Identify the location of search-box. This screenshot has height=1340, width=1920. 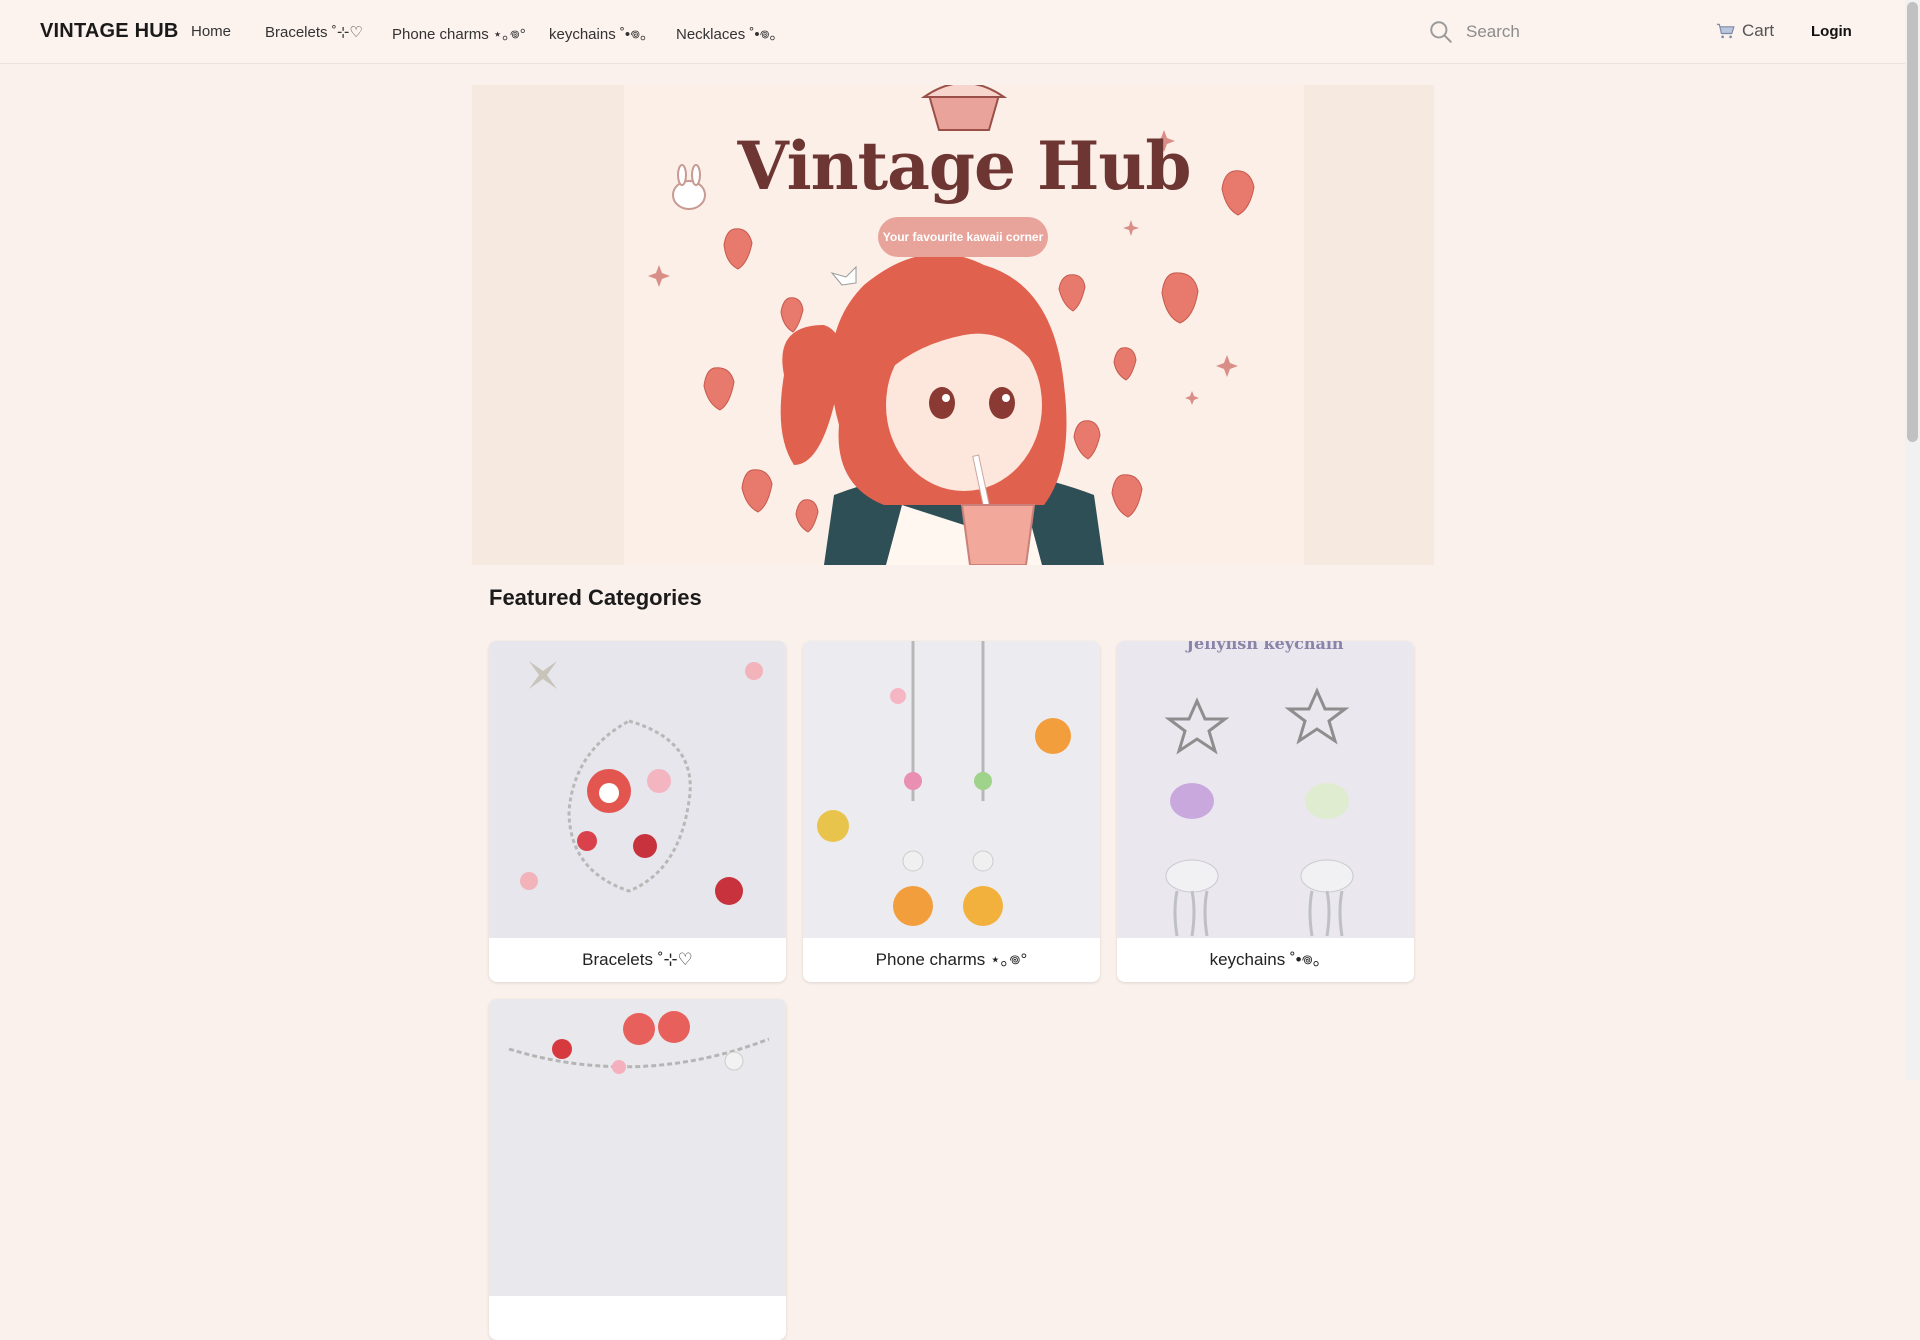
(1554, 32).